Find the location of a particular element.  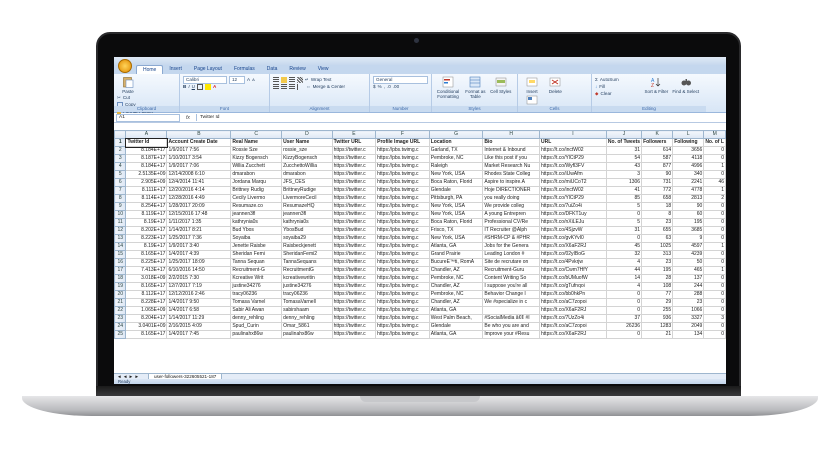

table-cell: YbosBud is located at coordinates (307, 230).